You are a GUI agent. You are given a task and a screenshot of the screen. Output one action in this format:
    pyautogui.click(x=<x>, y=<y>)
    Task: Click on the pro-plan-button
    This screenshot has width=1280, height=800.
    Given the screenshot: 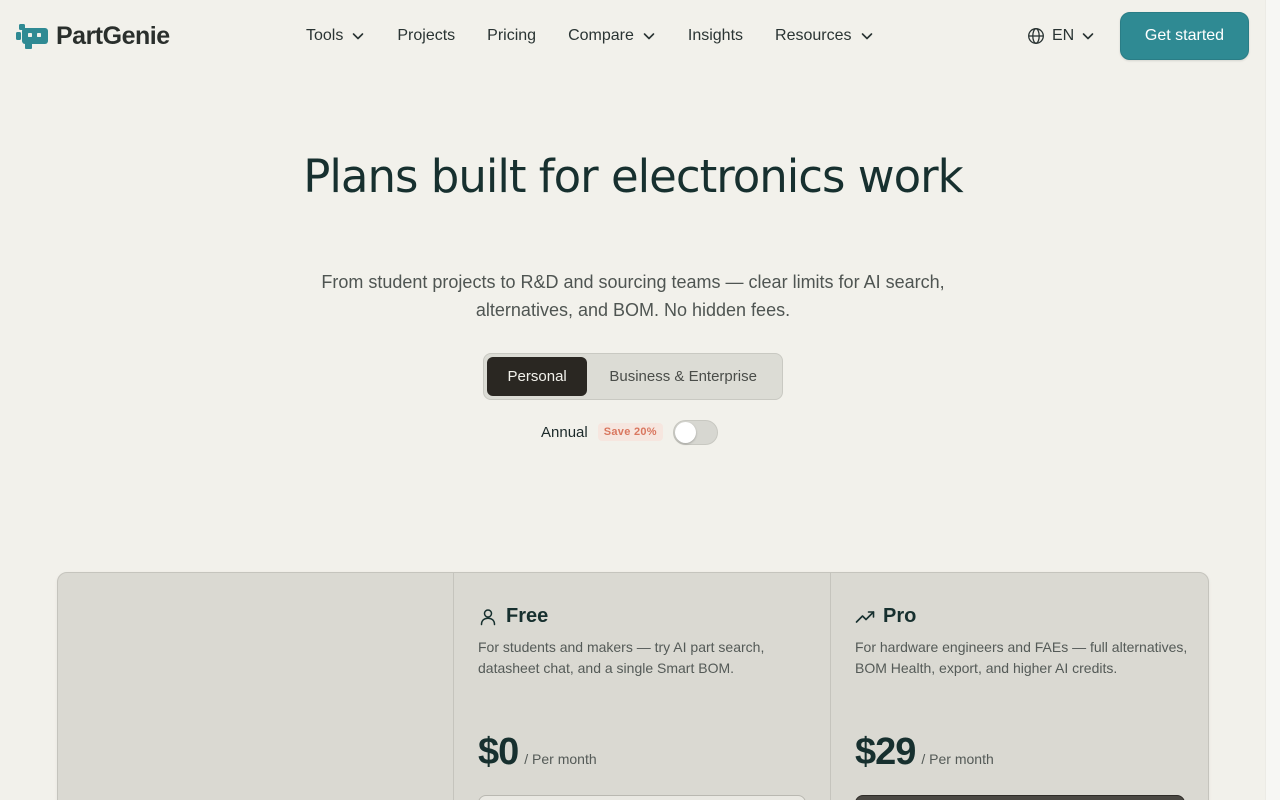 What is the action you would take?
    pyautogui.click(x=1020, y=797)
    